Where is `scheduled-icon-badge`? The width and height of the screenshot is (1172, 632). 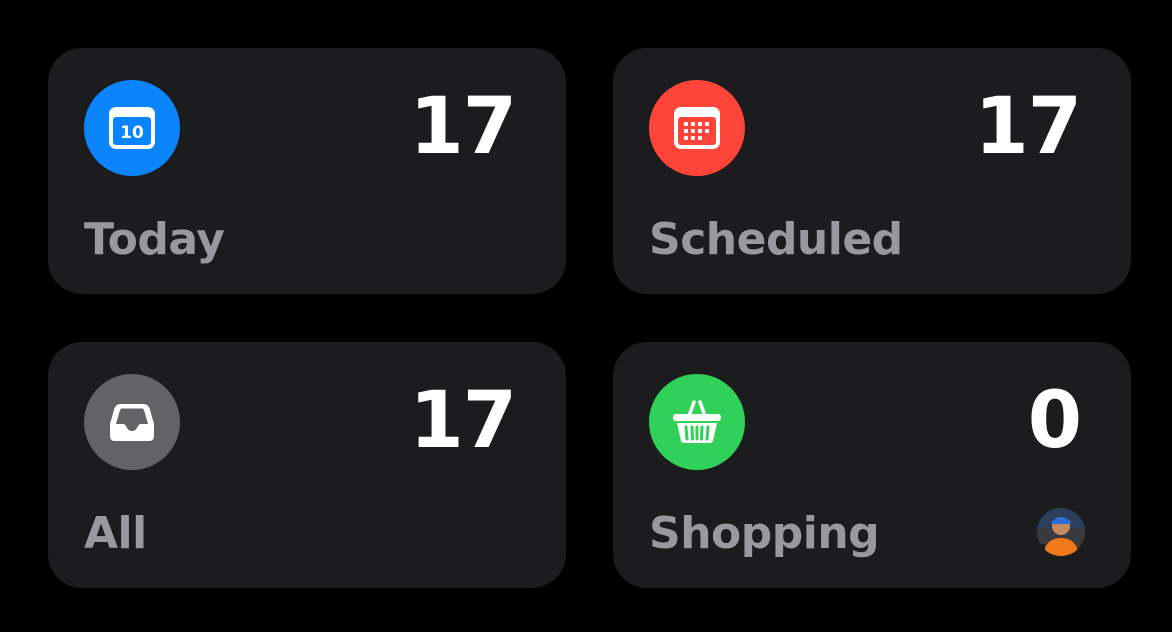
scheduled-icon-badge is located at coordinates (697, 128).